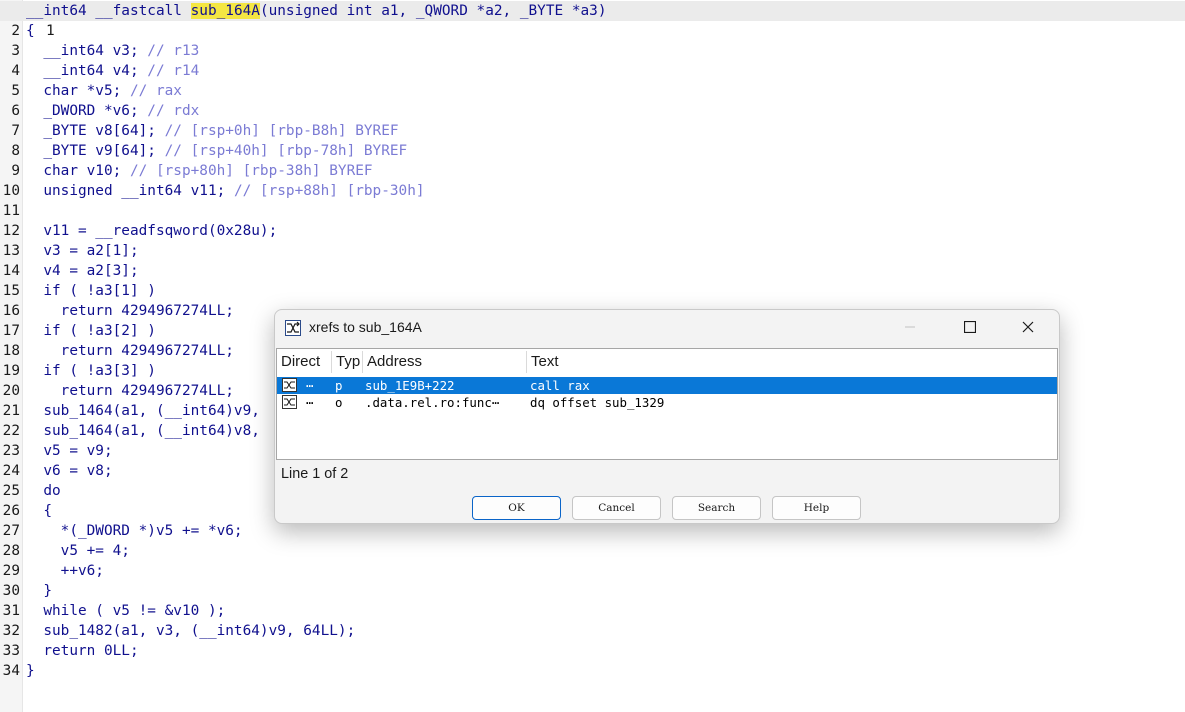 Image resolution: width=1185 pixels, height=712 pixels. What do you see at coordinates (11, 311) in the screenshot?
I see `line-number: 16` at bounding box center [11, 311].